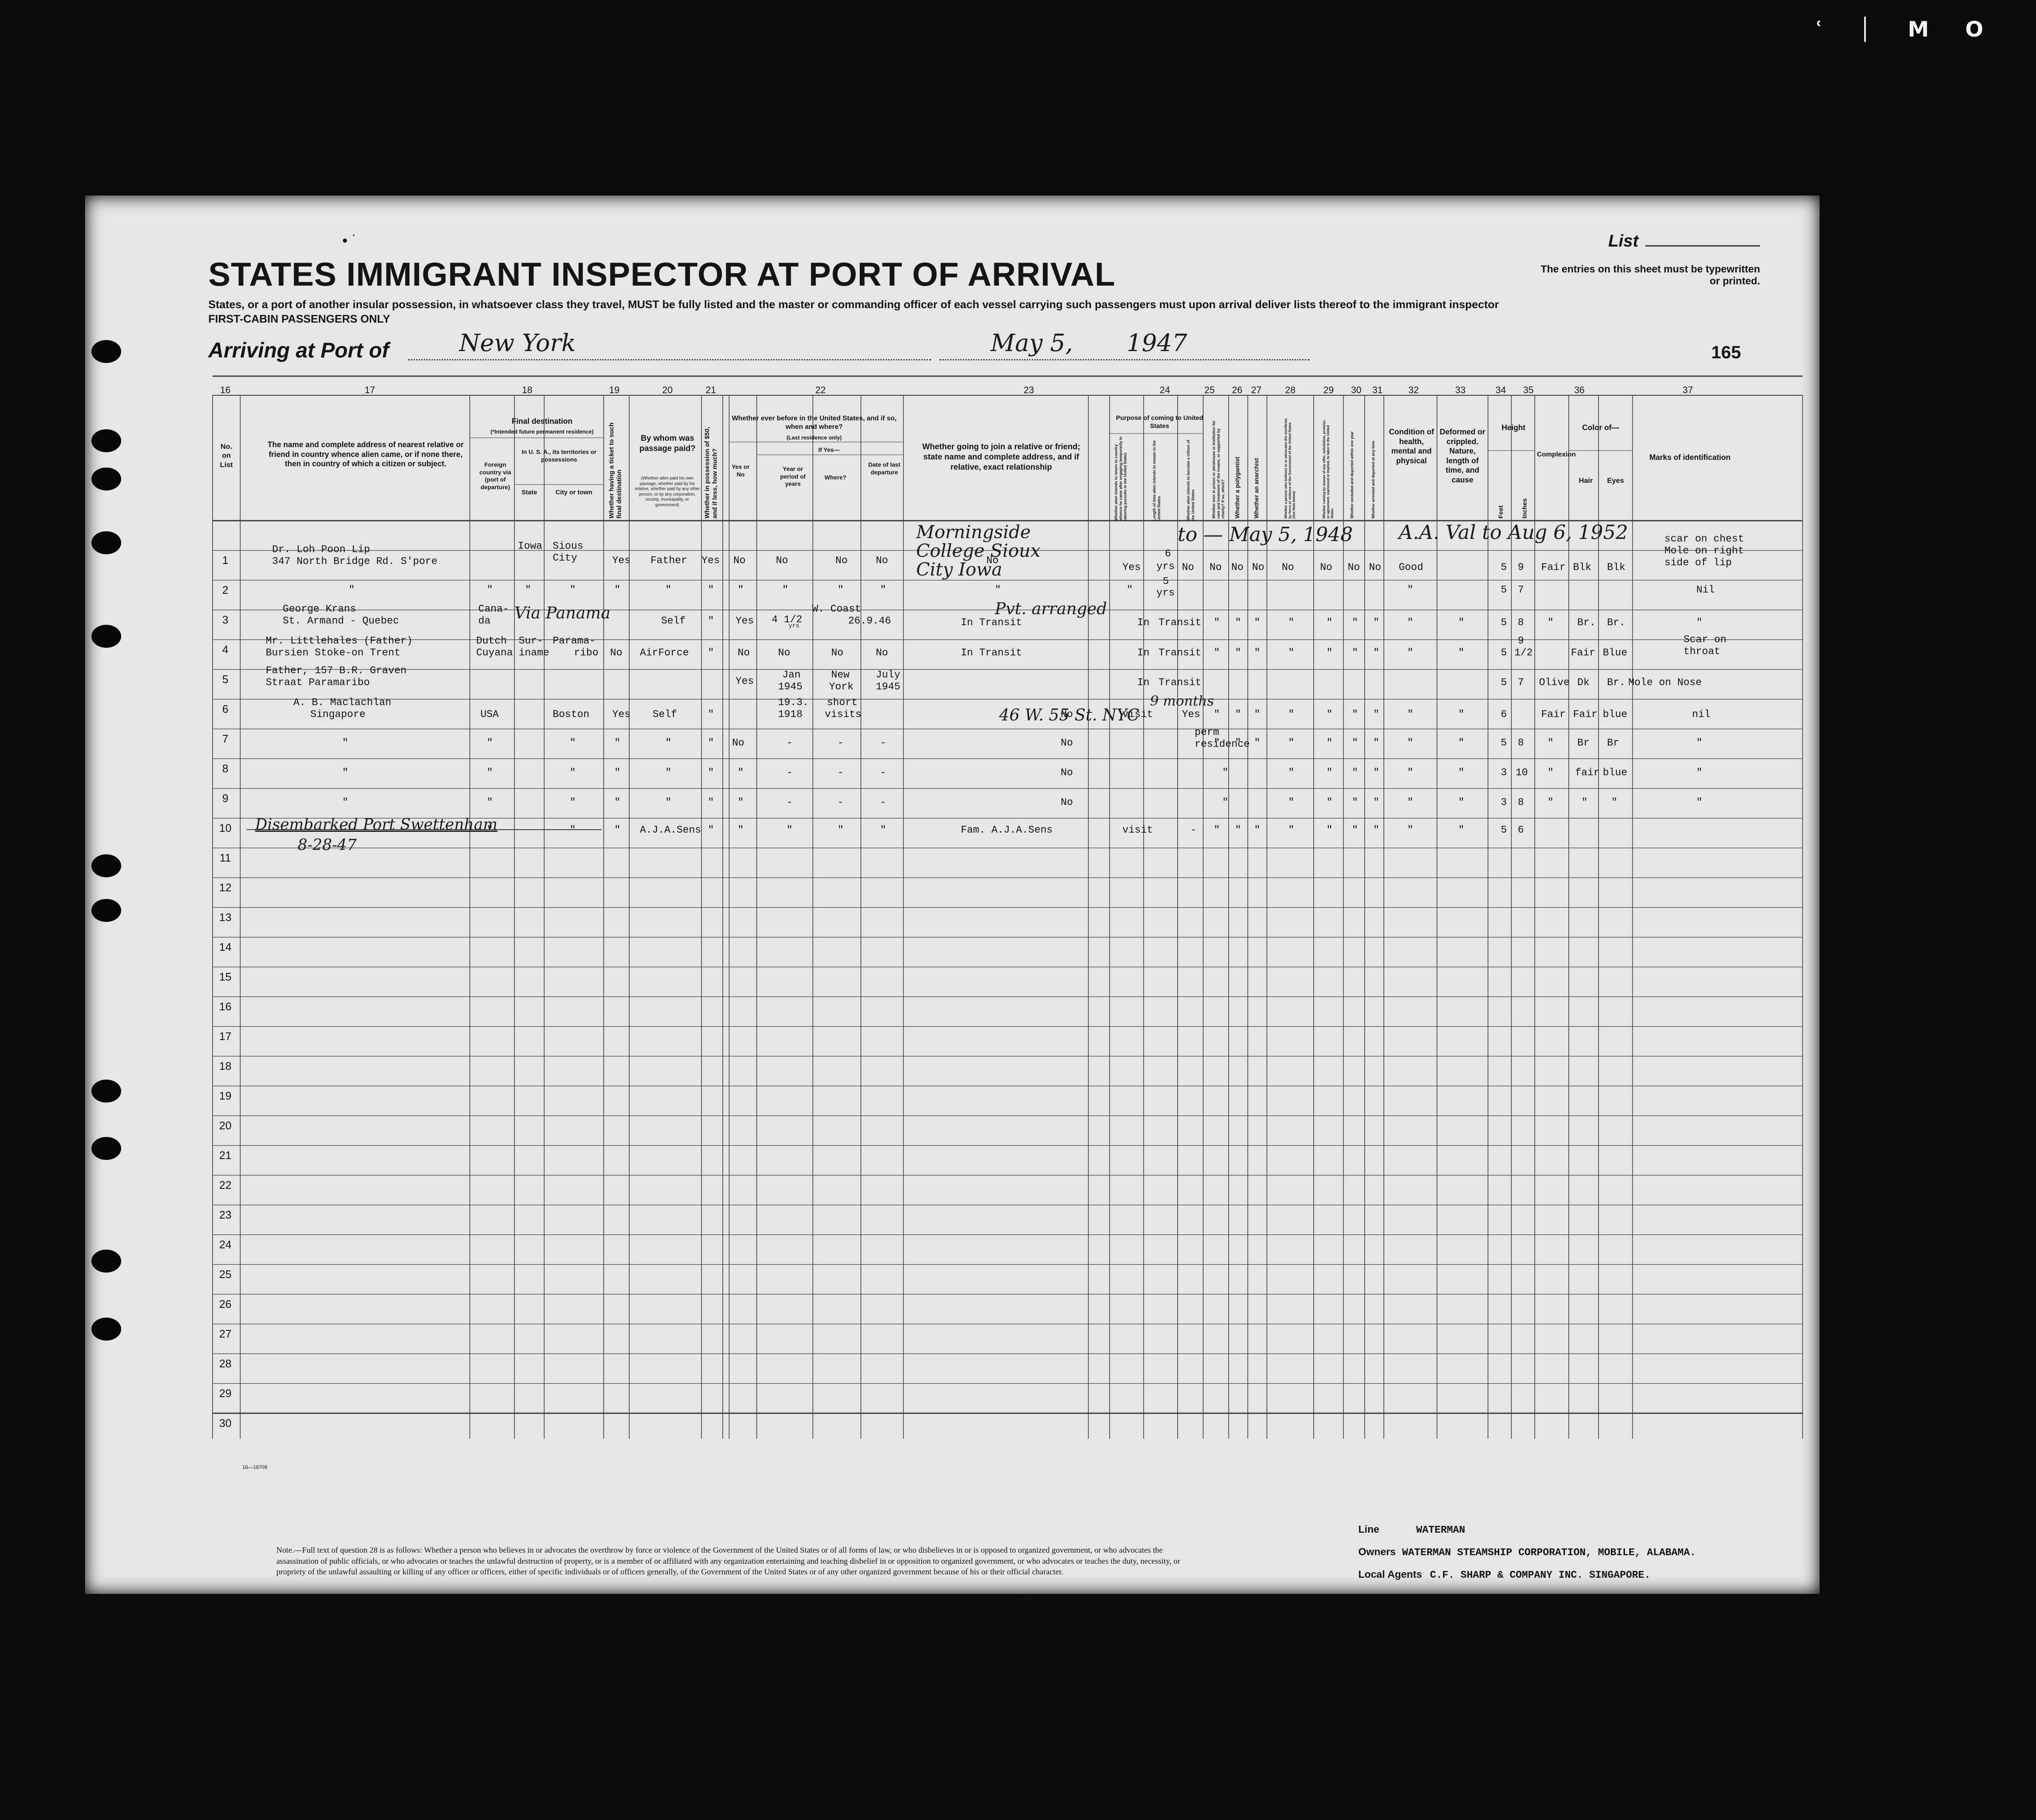 The width and height of the screenshot is (2036, 1820). What do you see at coordinates (1355, 802) in the screenshot?
I see `r9-c30-ditto: "` at bounding box center [1355, 802].